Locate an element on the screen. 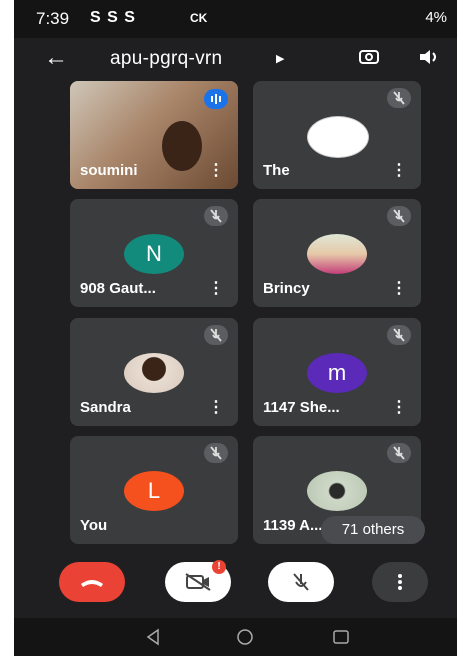  participant-initial-avatar: m is located at coordinates (337, 373).